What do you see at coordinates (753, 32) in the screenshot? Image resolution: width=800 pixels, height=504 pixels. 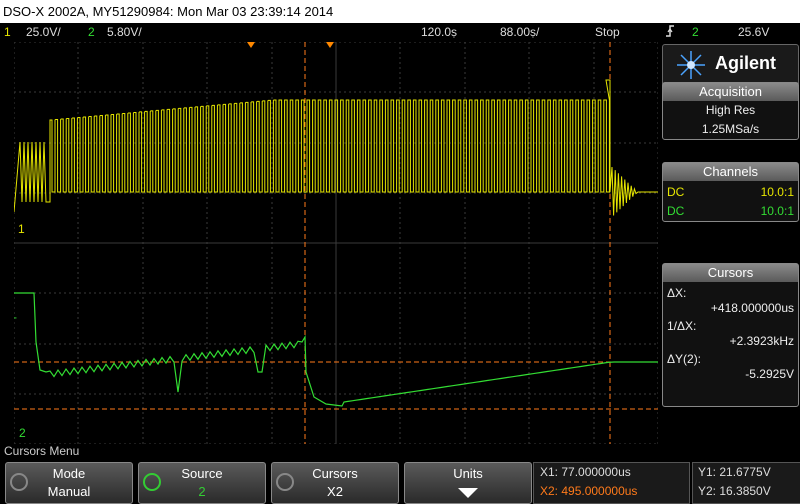 I see `trigger-level: 25.6V` at bounding box center [753, 32].